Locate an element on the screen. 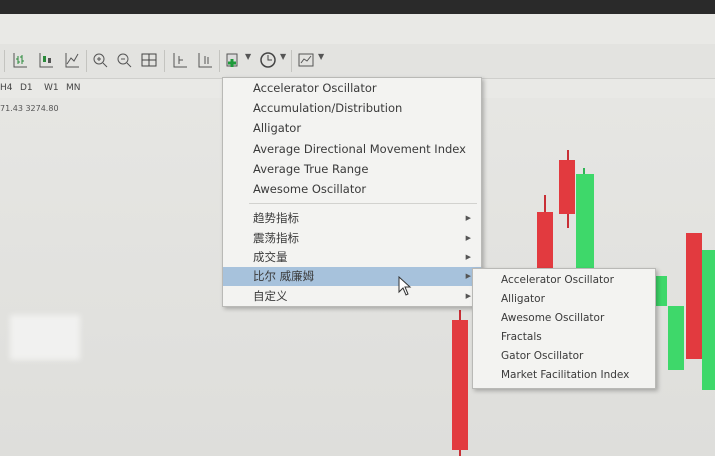 Image resolution: width=715 pixels, height=456 pixels. menu-item-average-true-range: Average True Range is located at coordinates (352, 169).